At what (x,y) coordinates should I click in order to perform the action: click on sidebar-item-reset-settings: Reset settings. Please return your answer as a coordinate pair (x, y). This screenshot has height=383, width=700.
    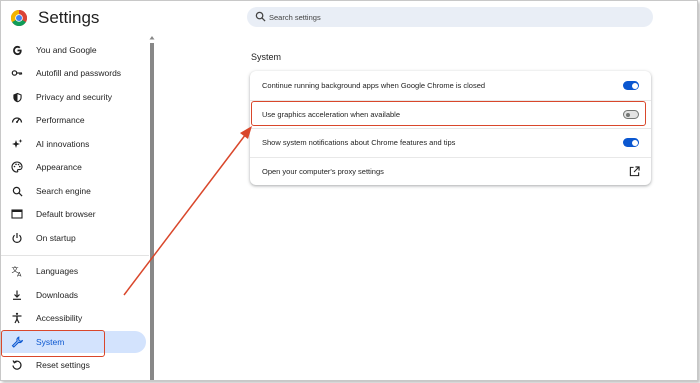
    Looking at the image, I should click on (73, 365).